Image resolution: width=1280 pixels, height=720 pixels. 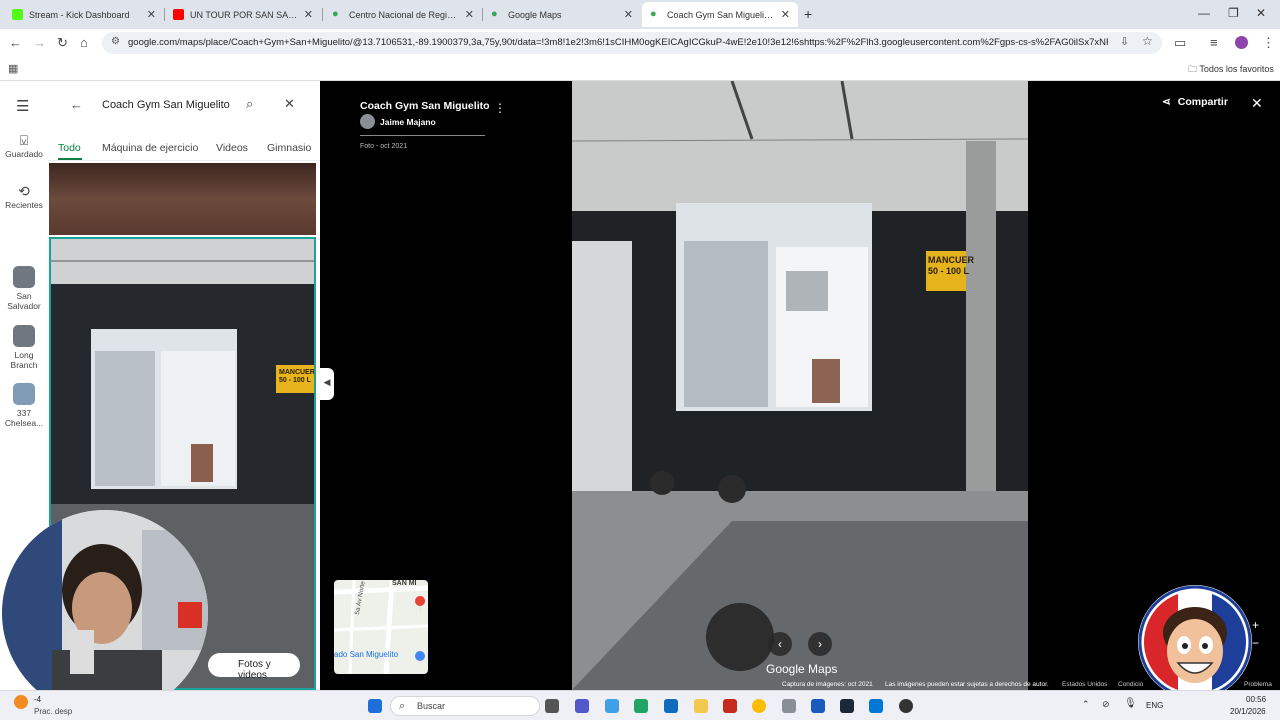 What do you see at coordinates (243, 14) in the screenshot?
I see `tab-youtube: UN TOUR POR SAN SALVADOR ✕` at bounding box center [243, 14].